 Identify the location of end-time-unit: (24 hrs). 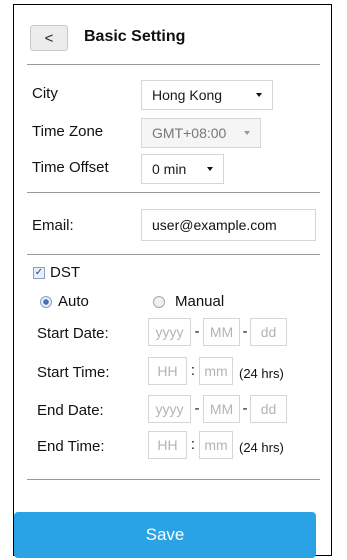
(261, 447).